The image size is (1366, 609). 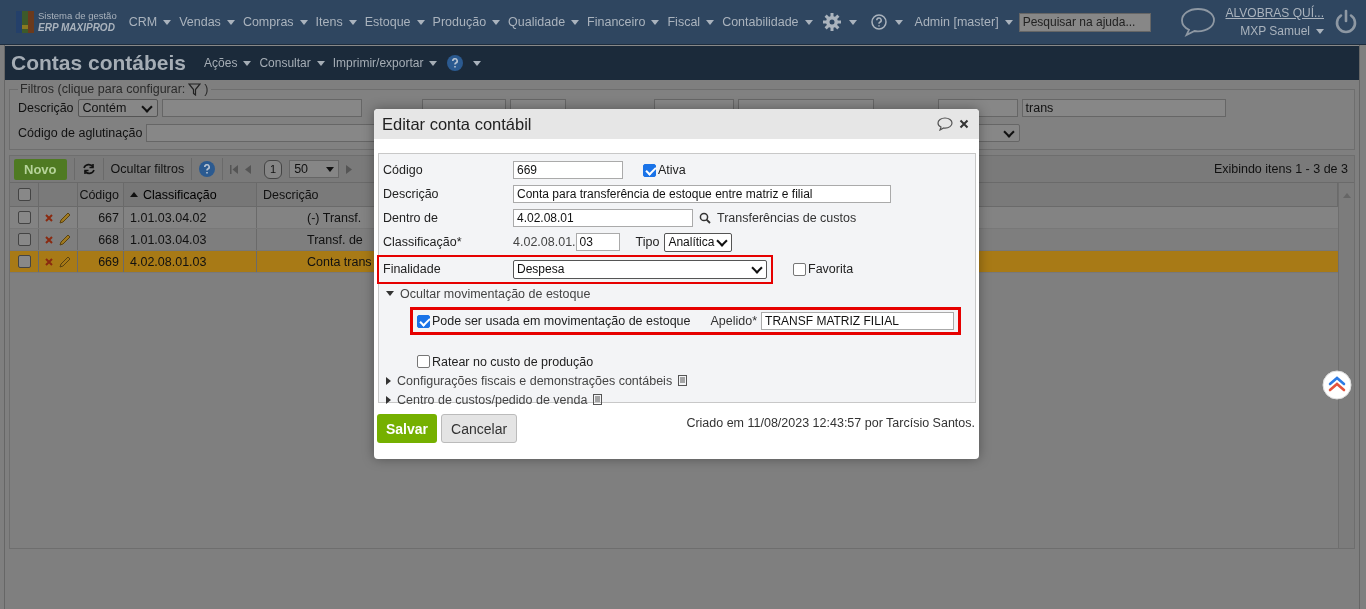 I want to click on table-cell: 1.01.03.04.02, so click(x=190, y=217).